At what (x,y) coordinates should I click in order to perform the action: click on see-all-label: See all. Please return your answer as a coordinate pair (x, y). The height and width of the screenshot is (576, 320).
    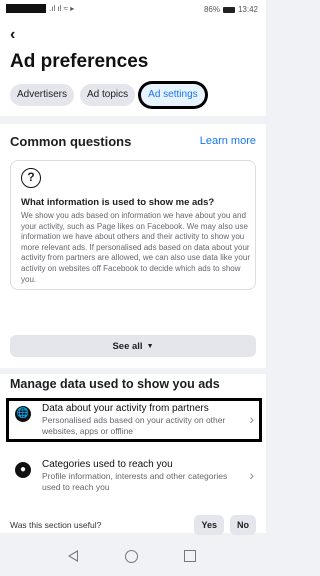
    Looking at the image, I should click on (127, 346).